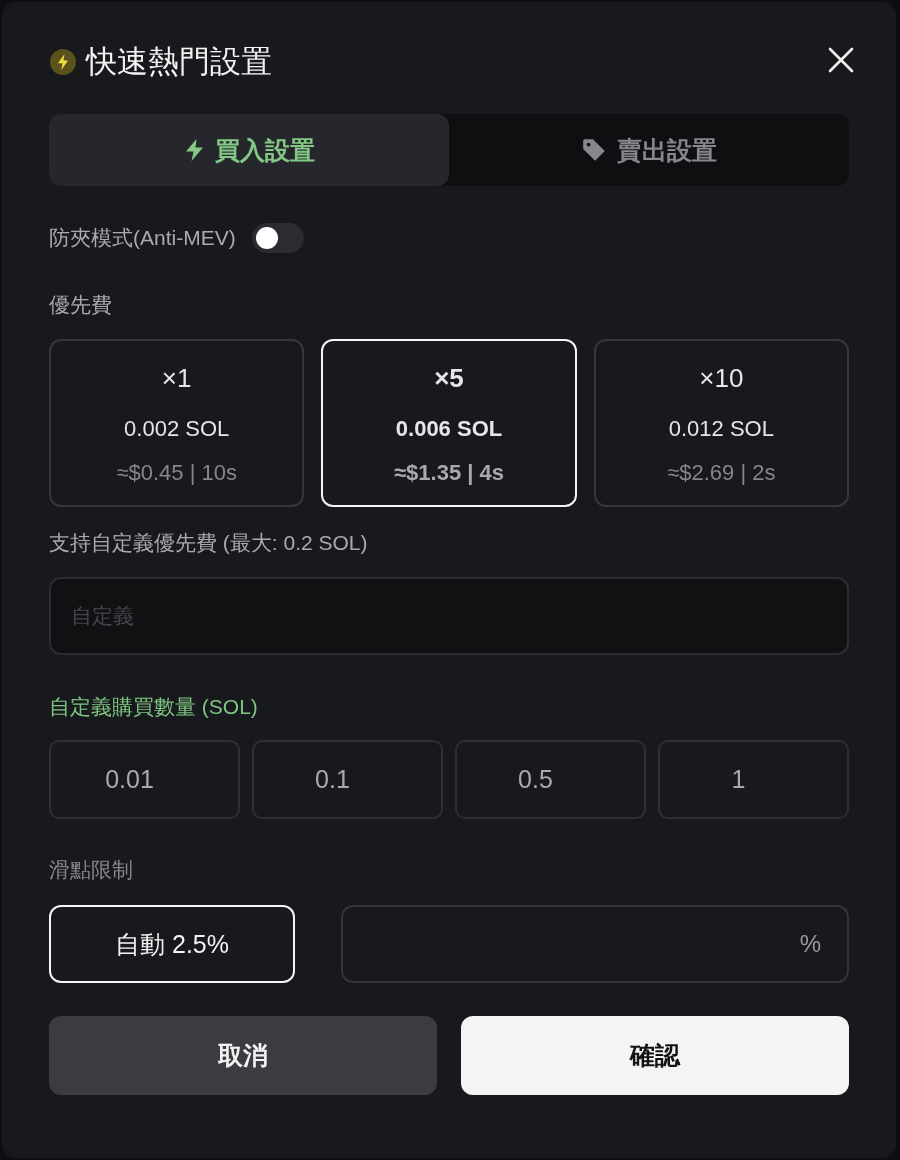  Describe the element at coordinates (179, 62) in the screenshot. I see `dialog-title: 快速熱門設置` at that location.